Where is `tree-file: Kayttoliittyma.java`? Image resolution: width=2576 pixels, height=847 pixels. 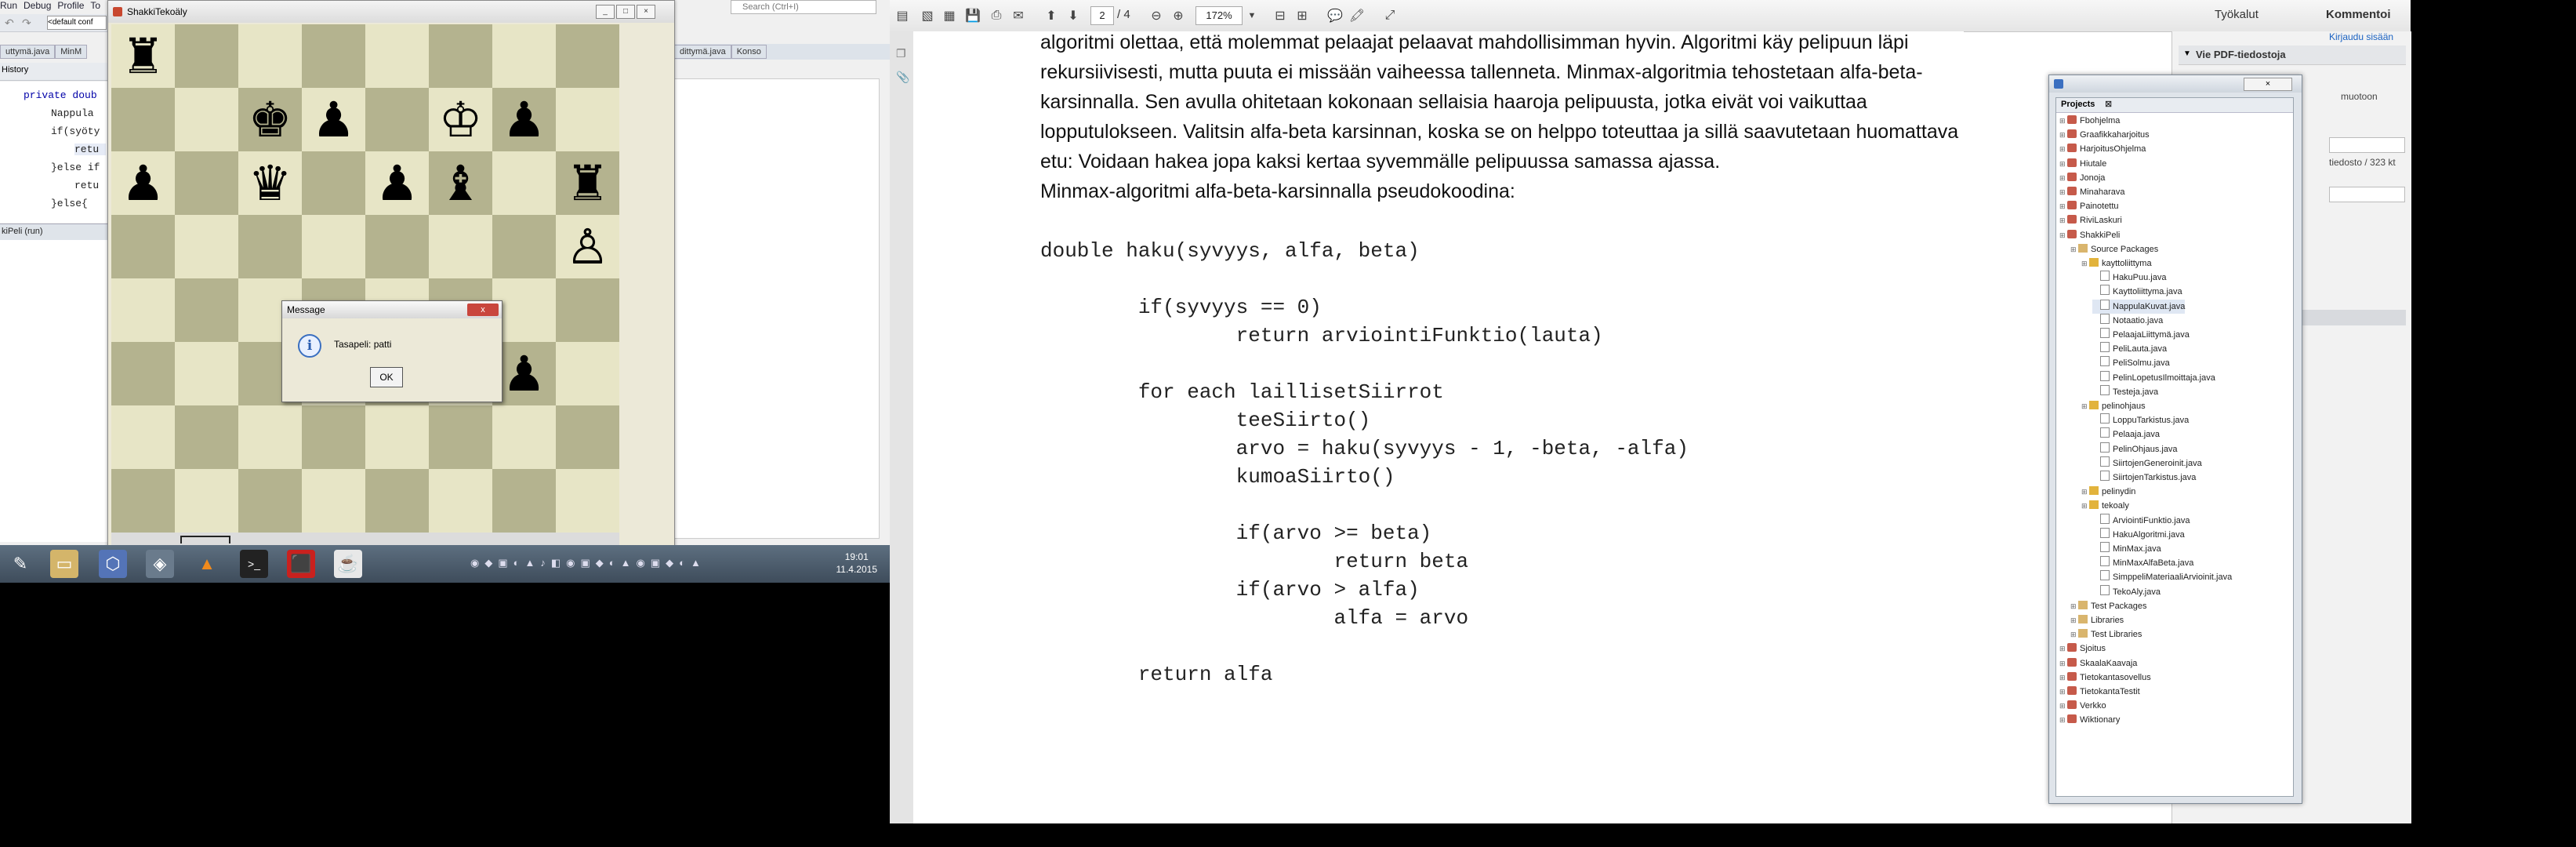 tree-file: Kayttoliittyma.java is located at coordinates (2137, 292).